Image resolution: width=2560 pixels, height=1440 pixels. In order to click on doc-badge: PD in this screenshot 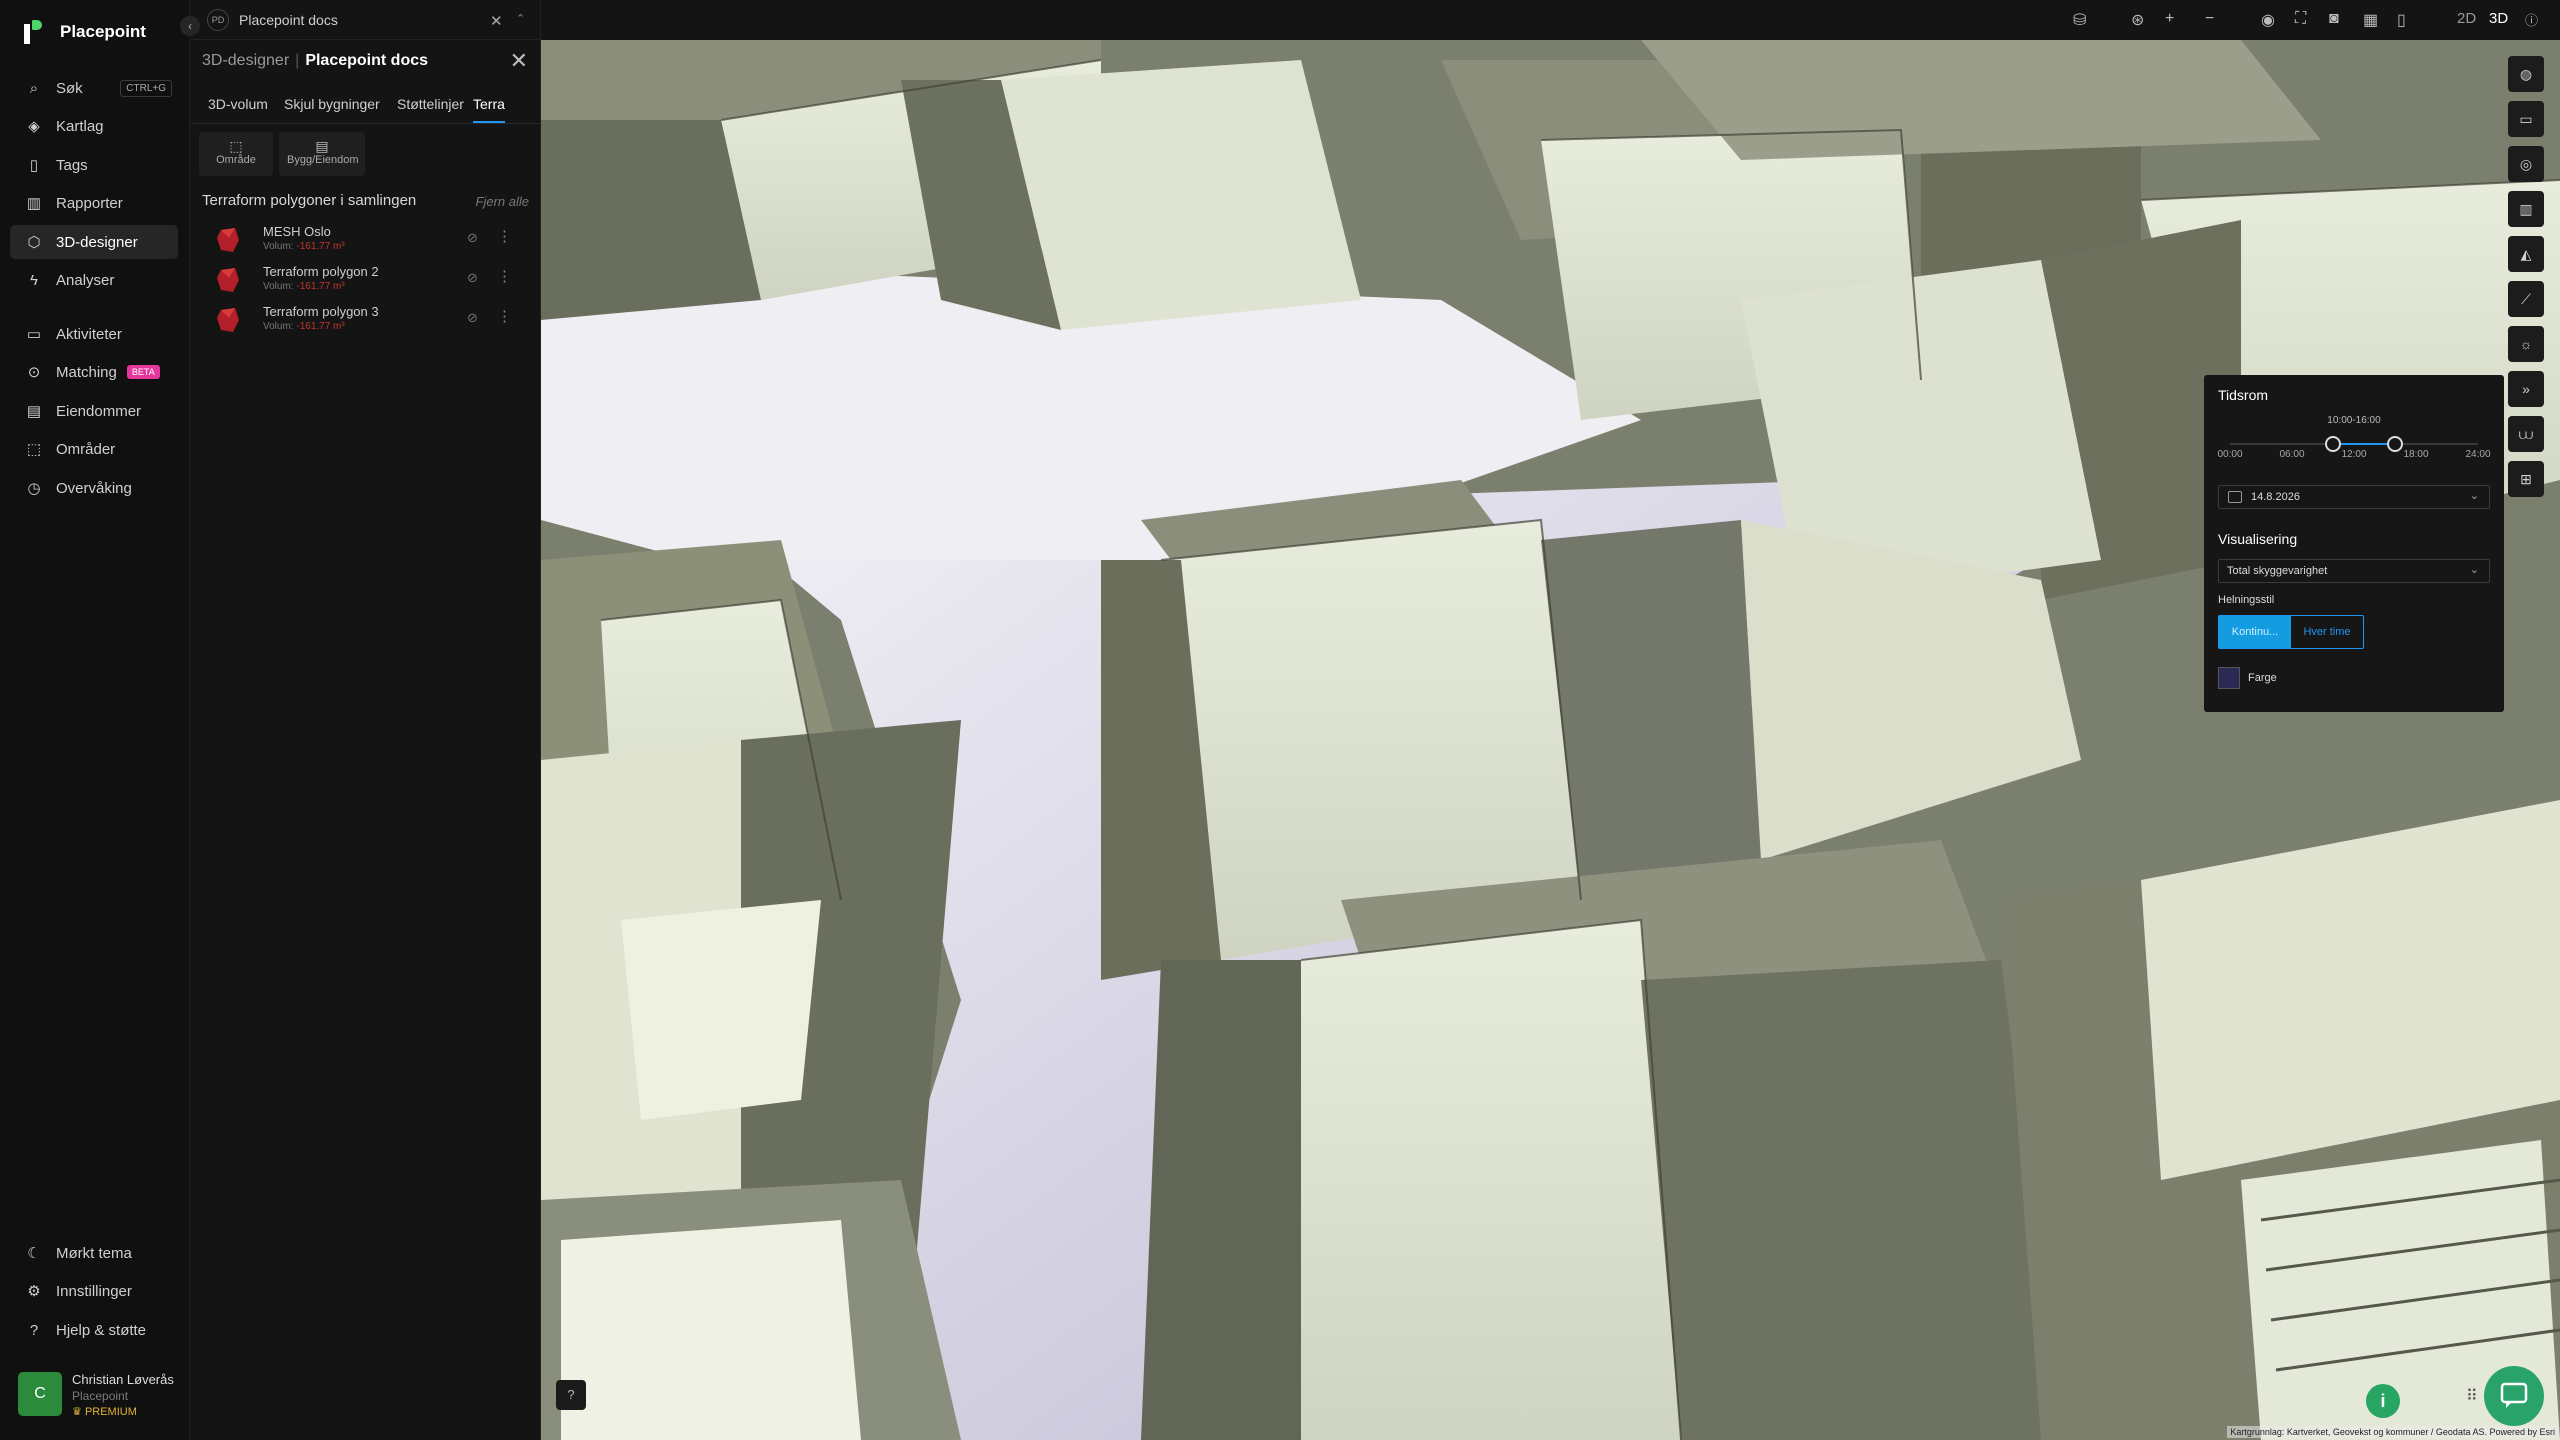, I will do `click(218, 19)`.